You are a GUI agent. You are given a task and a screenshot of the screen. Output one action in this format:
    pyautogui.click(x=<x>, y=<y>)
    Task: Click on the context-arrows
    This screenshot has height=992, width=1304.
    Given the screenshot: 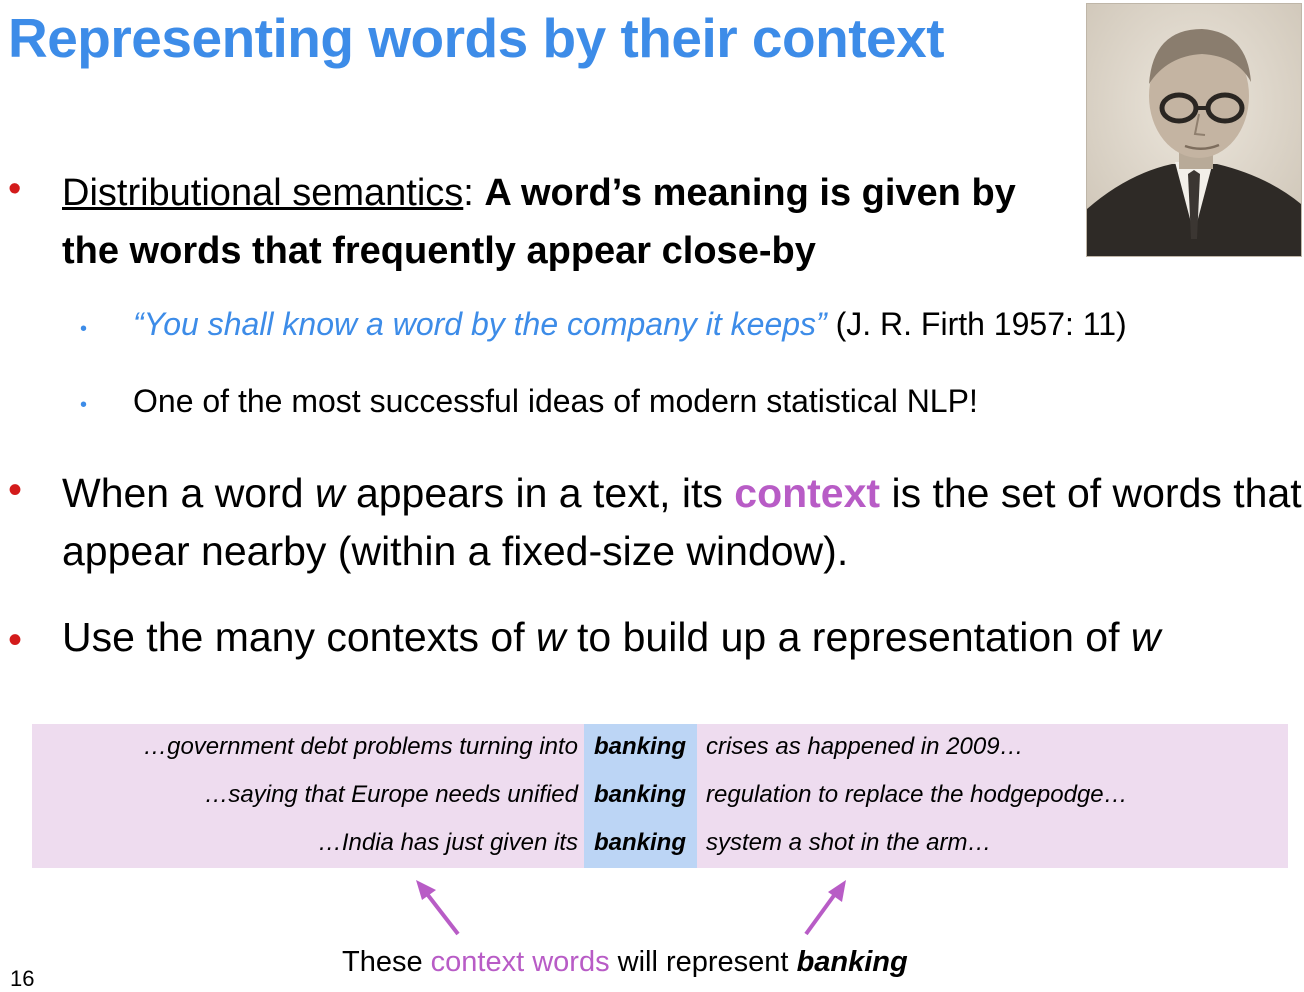 What is the action you would take?
    pyautogui.click(x=631, y=908)
    